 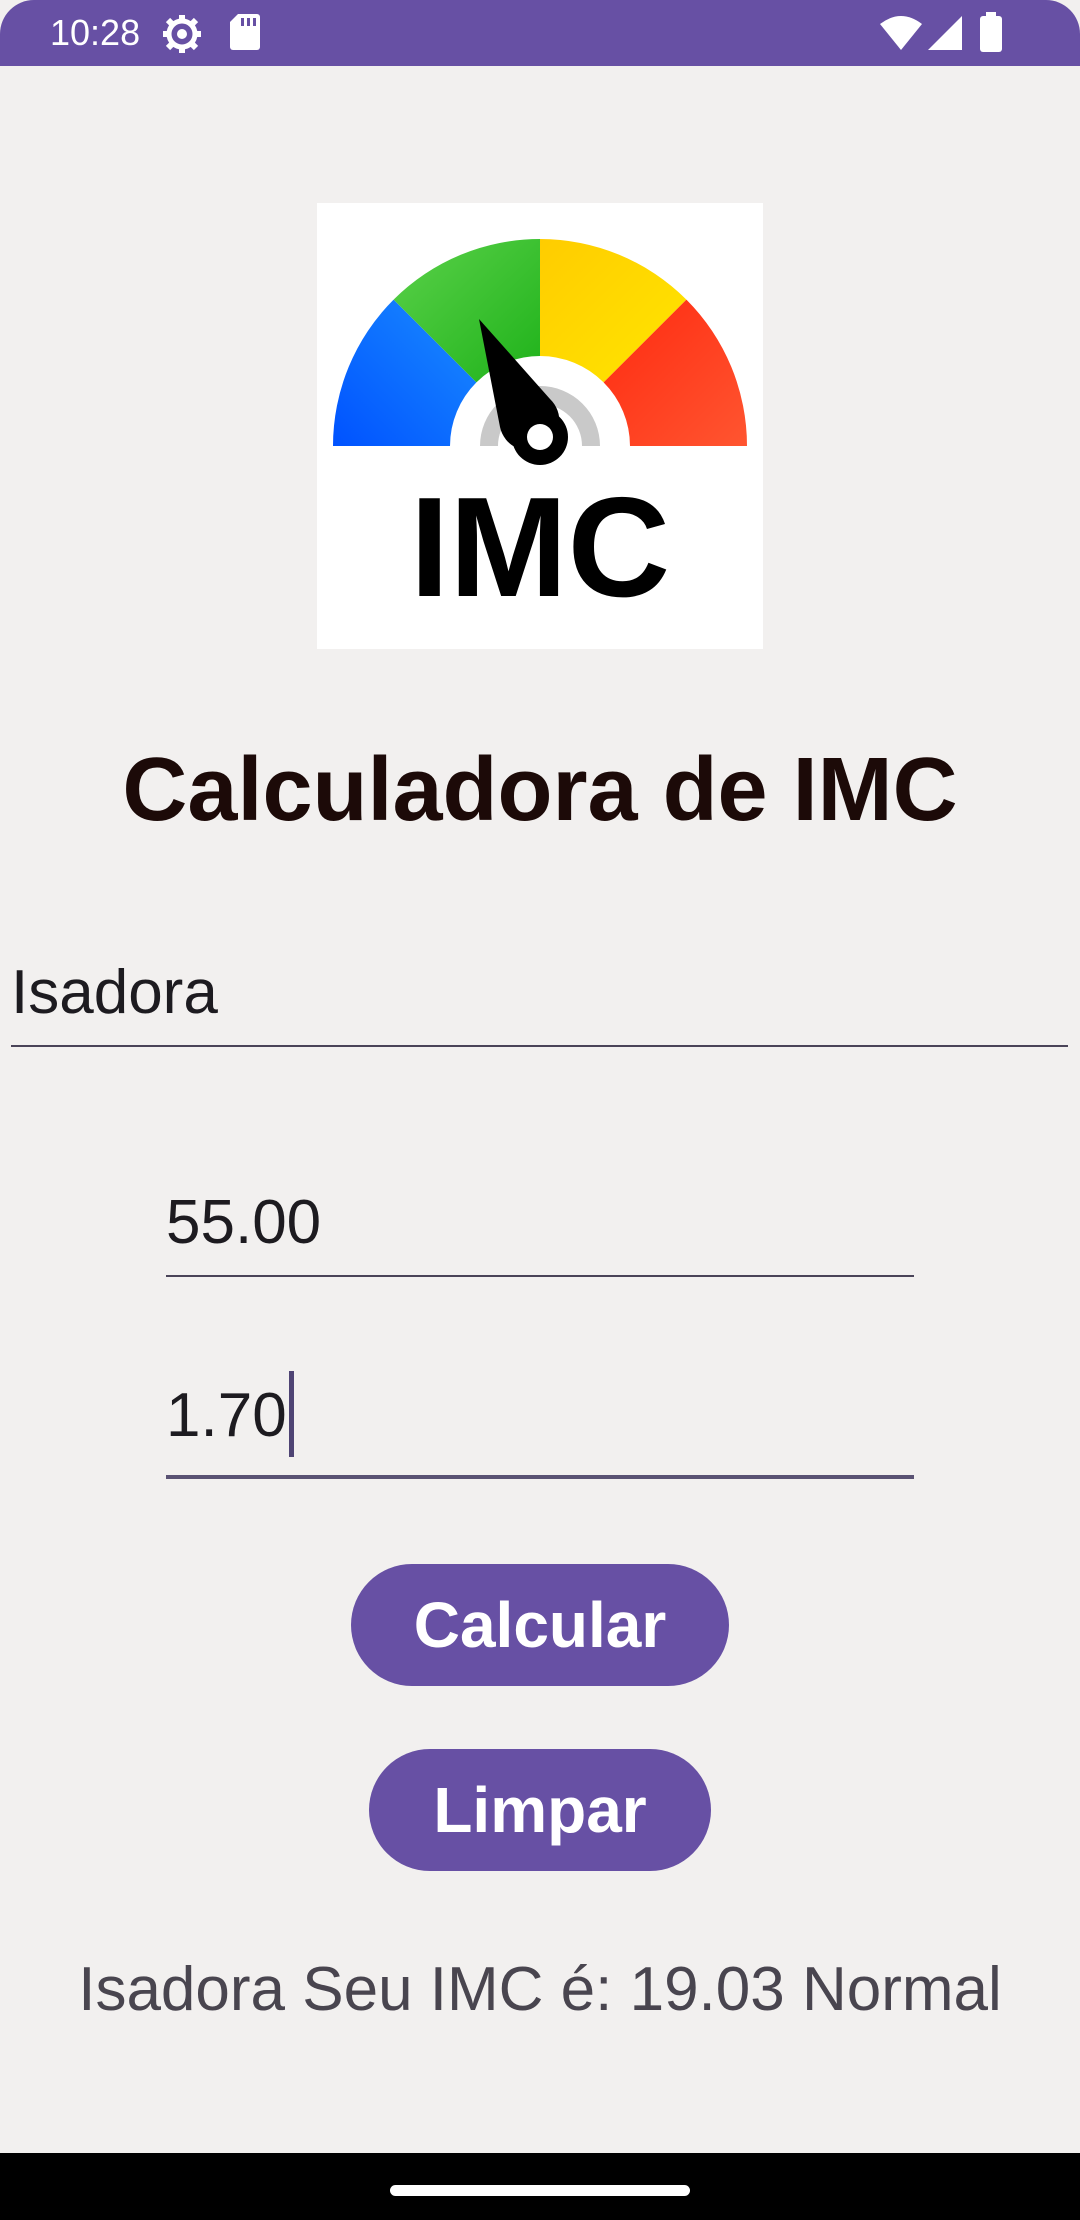 I want to click on imc-logo: IMC, so click(x=540, y=426).